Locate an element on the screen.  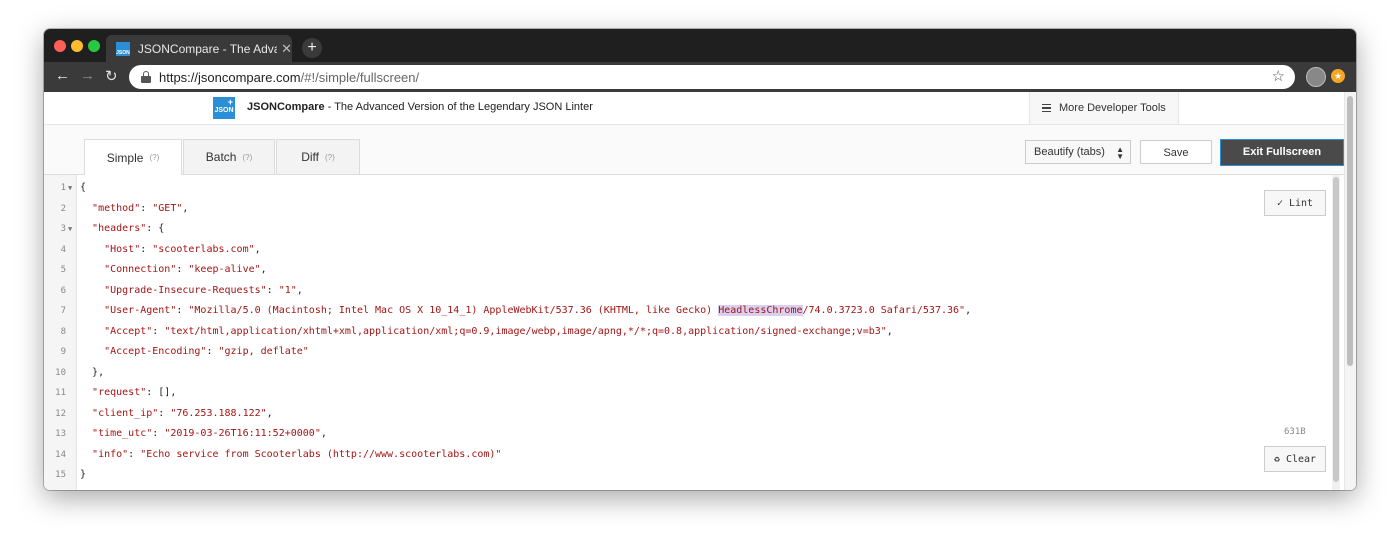
line-number: 15 is located at coordinates (60, 475).